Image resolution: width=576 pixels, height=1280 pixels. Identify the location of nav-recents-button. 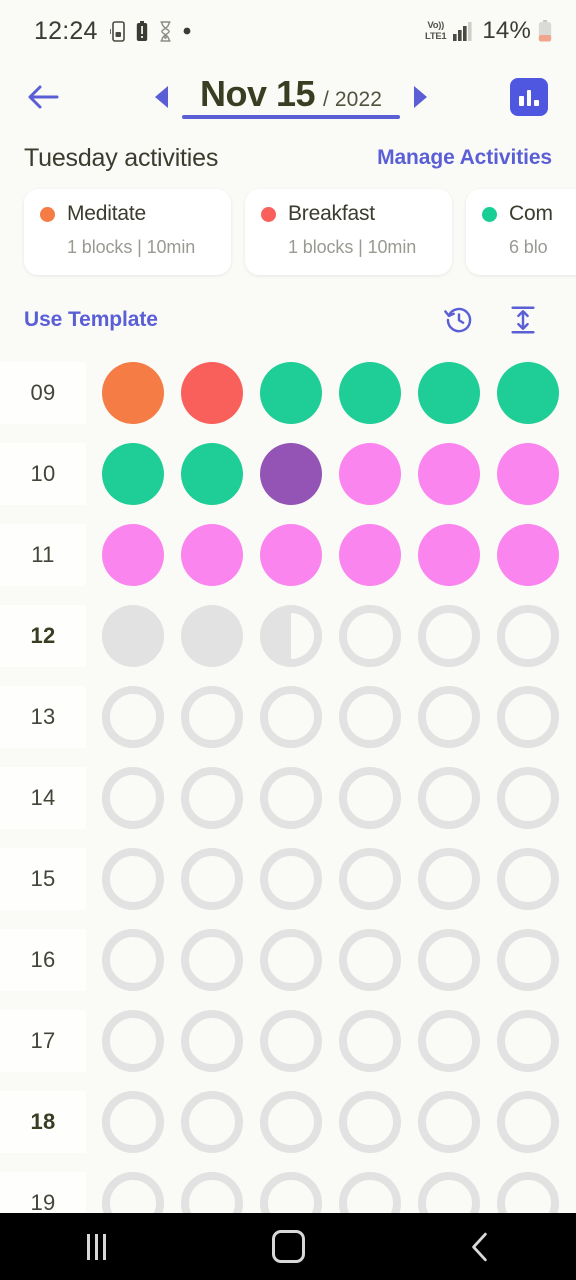
(96, 1246).